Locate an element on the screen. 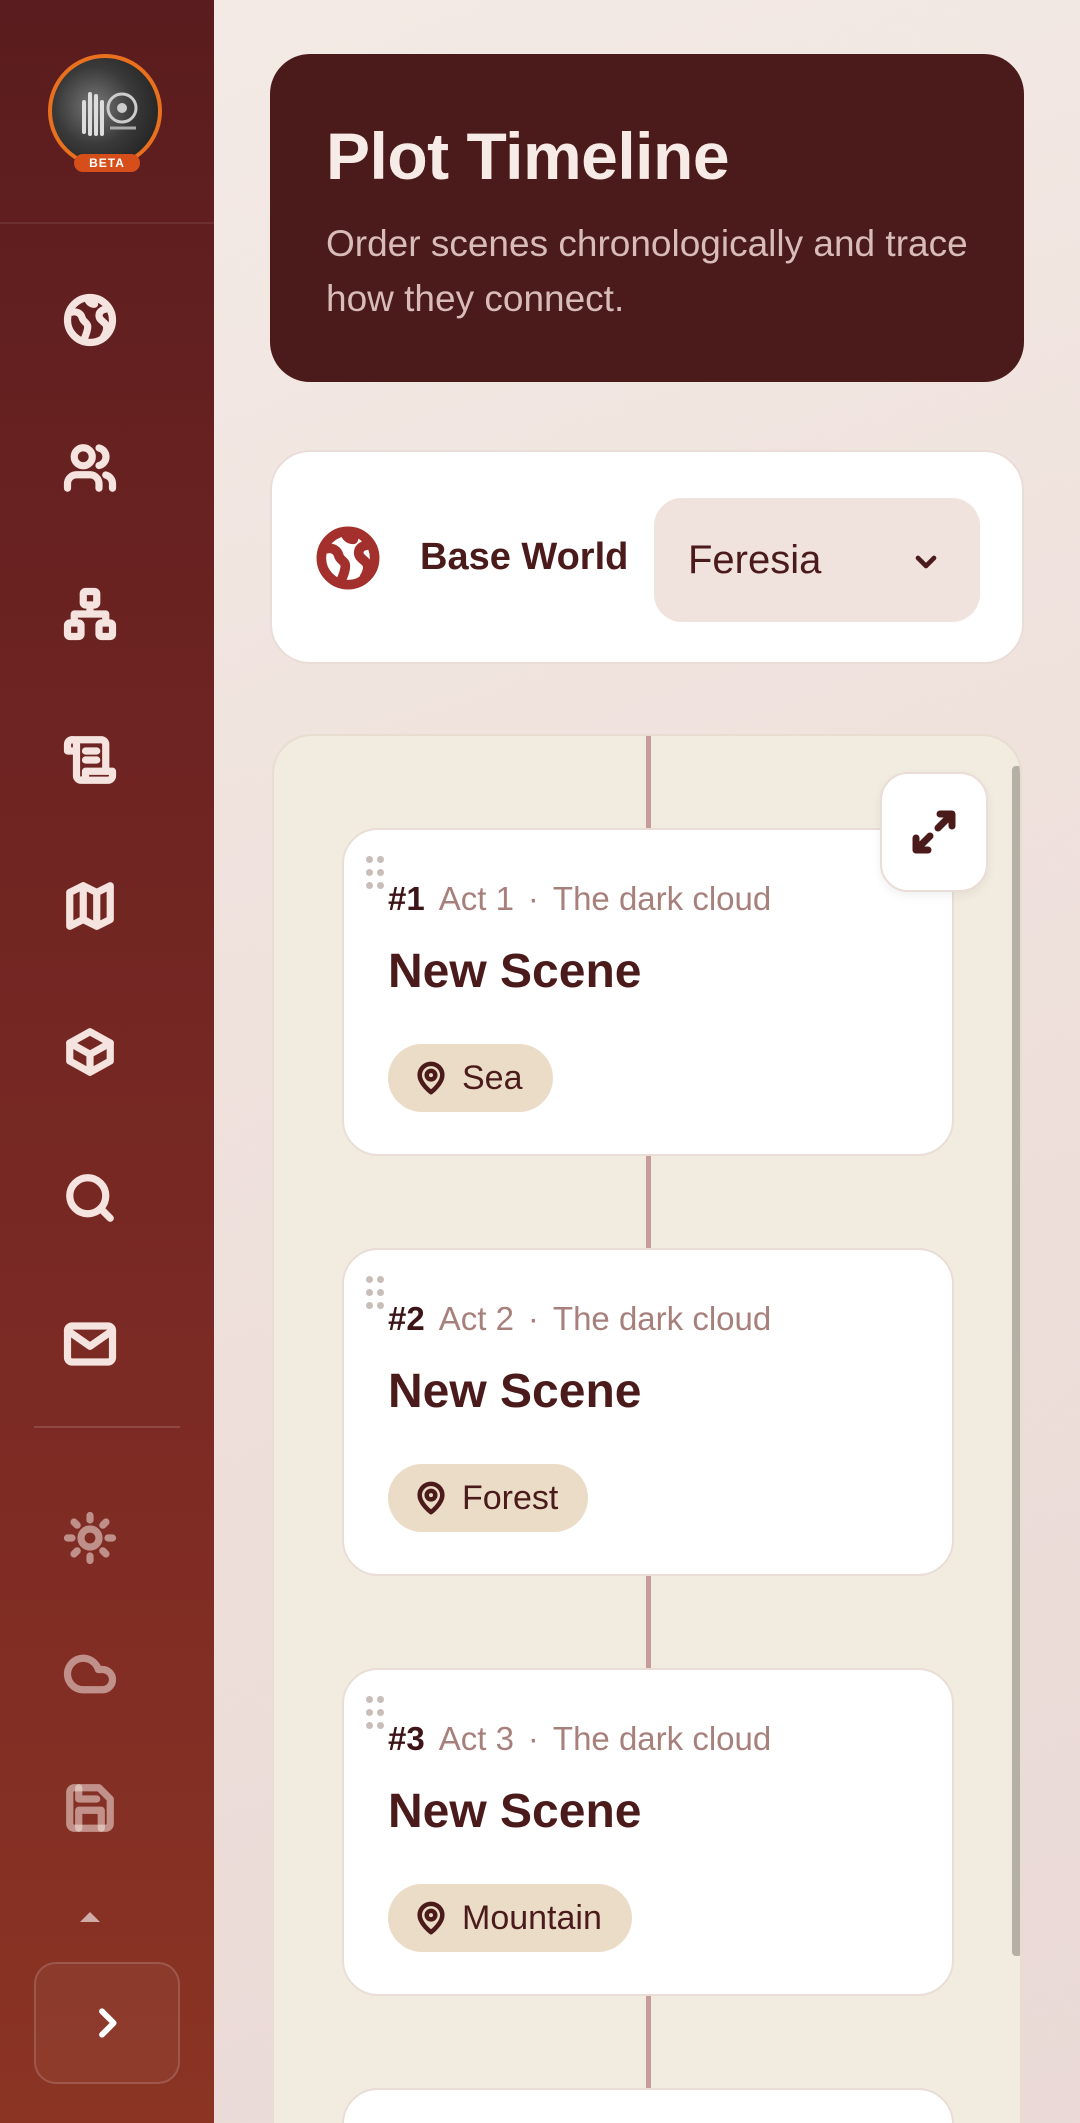  chevron-right-icon is located at coordinates (108, 2023).